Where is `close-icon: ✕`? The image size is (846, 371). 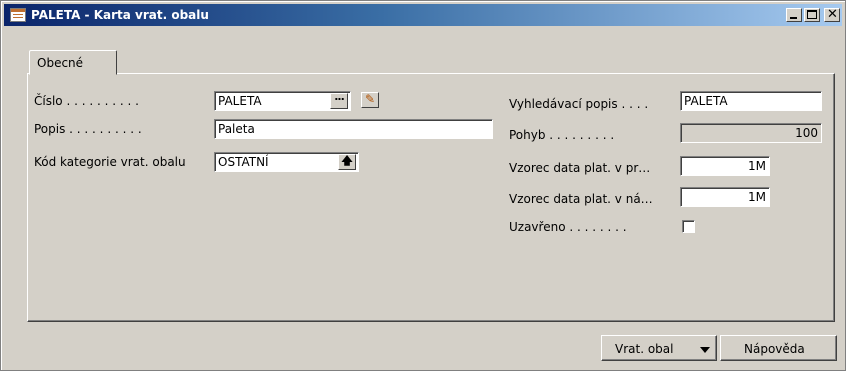 close-icon: ✕ is located at coordinates (832, 14).